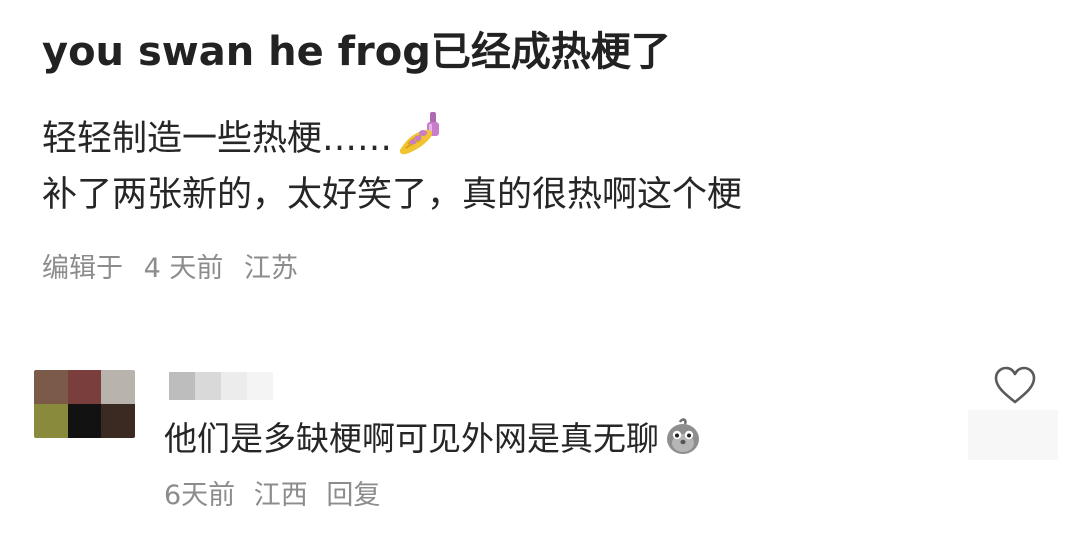 This screenshot has width=1080, height=533. I want to click on like-area-shade, so click(1013, 435).